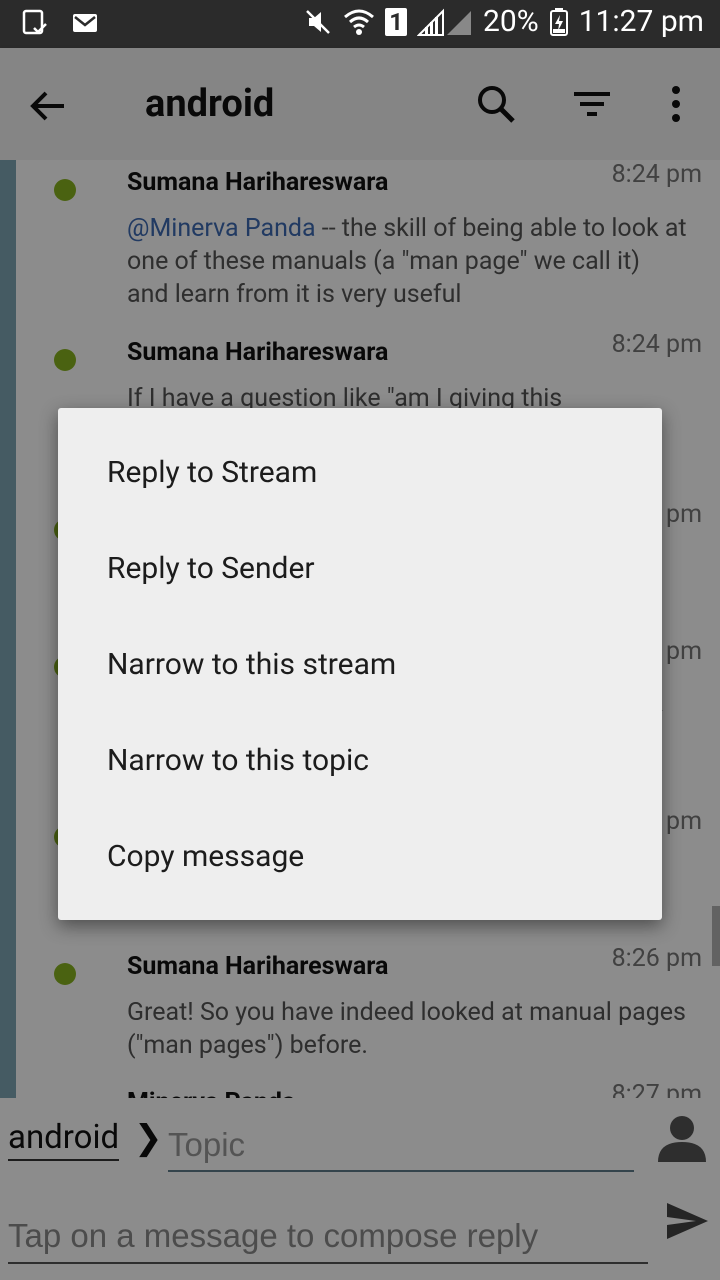 The image size is (720, 1280). What do you see at coordinates (510, 21) in the screenshot?
I see `battery-percent: 20%` at bounding box center [510, 21].